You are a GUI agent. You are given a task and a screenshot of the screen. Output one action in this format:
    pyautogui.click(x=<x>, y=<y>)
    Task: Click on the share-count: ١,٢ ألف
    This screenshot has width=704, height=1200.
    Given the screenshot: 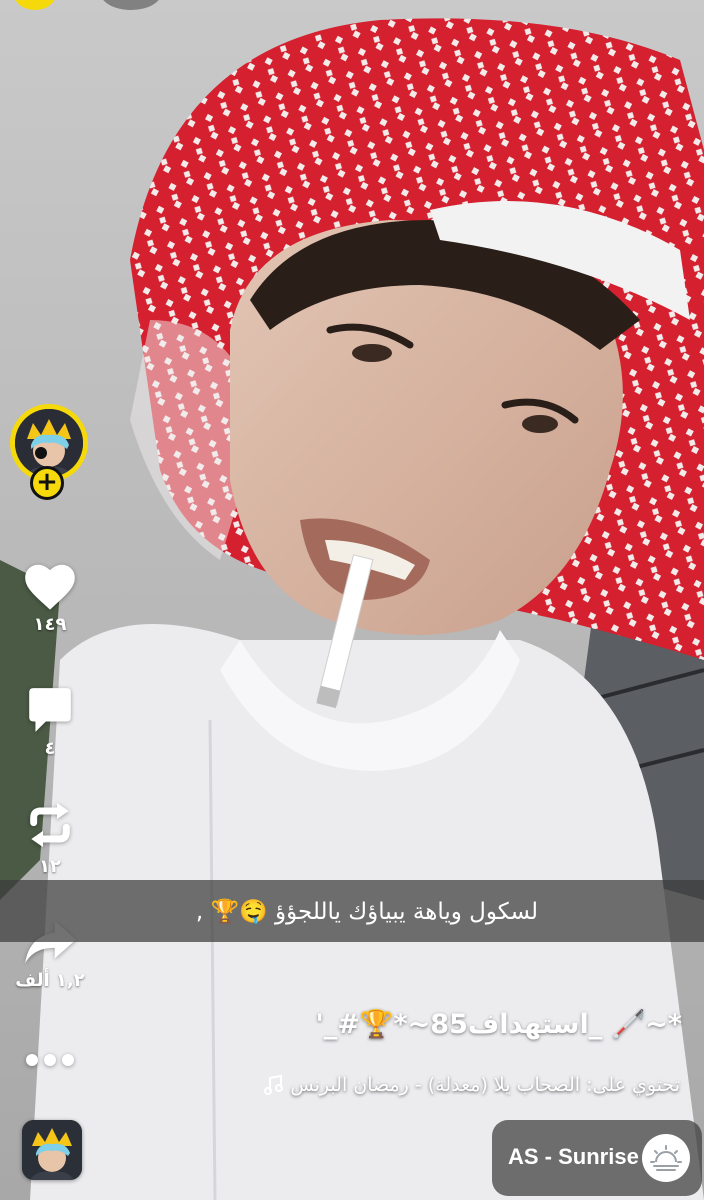 What is the action you would take?
    pyautogui.click(x=50, y=980)
    